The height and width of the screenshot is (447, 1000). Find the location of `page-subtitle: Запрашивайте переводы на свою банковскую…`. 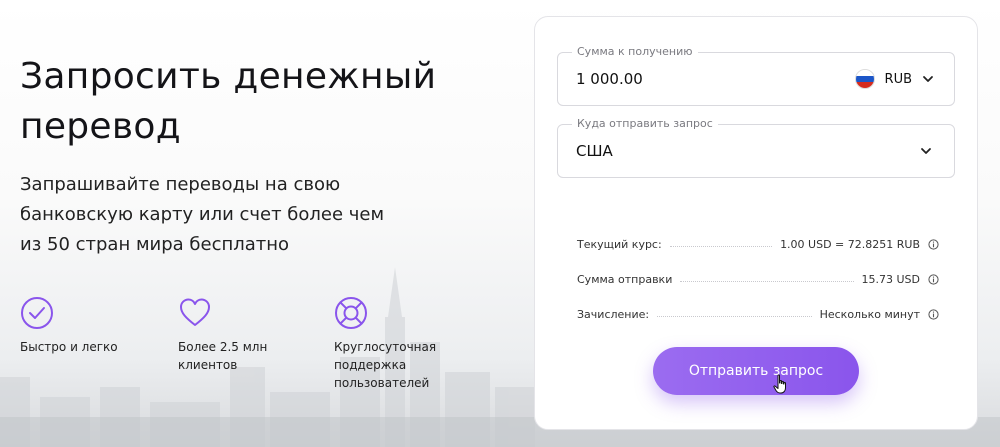

page-subtitle: Запрашивайте переводы на свою банковскую… is located at coordinates (202, 214).